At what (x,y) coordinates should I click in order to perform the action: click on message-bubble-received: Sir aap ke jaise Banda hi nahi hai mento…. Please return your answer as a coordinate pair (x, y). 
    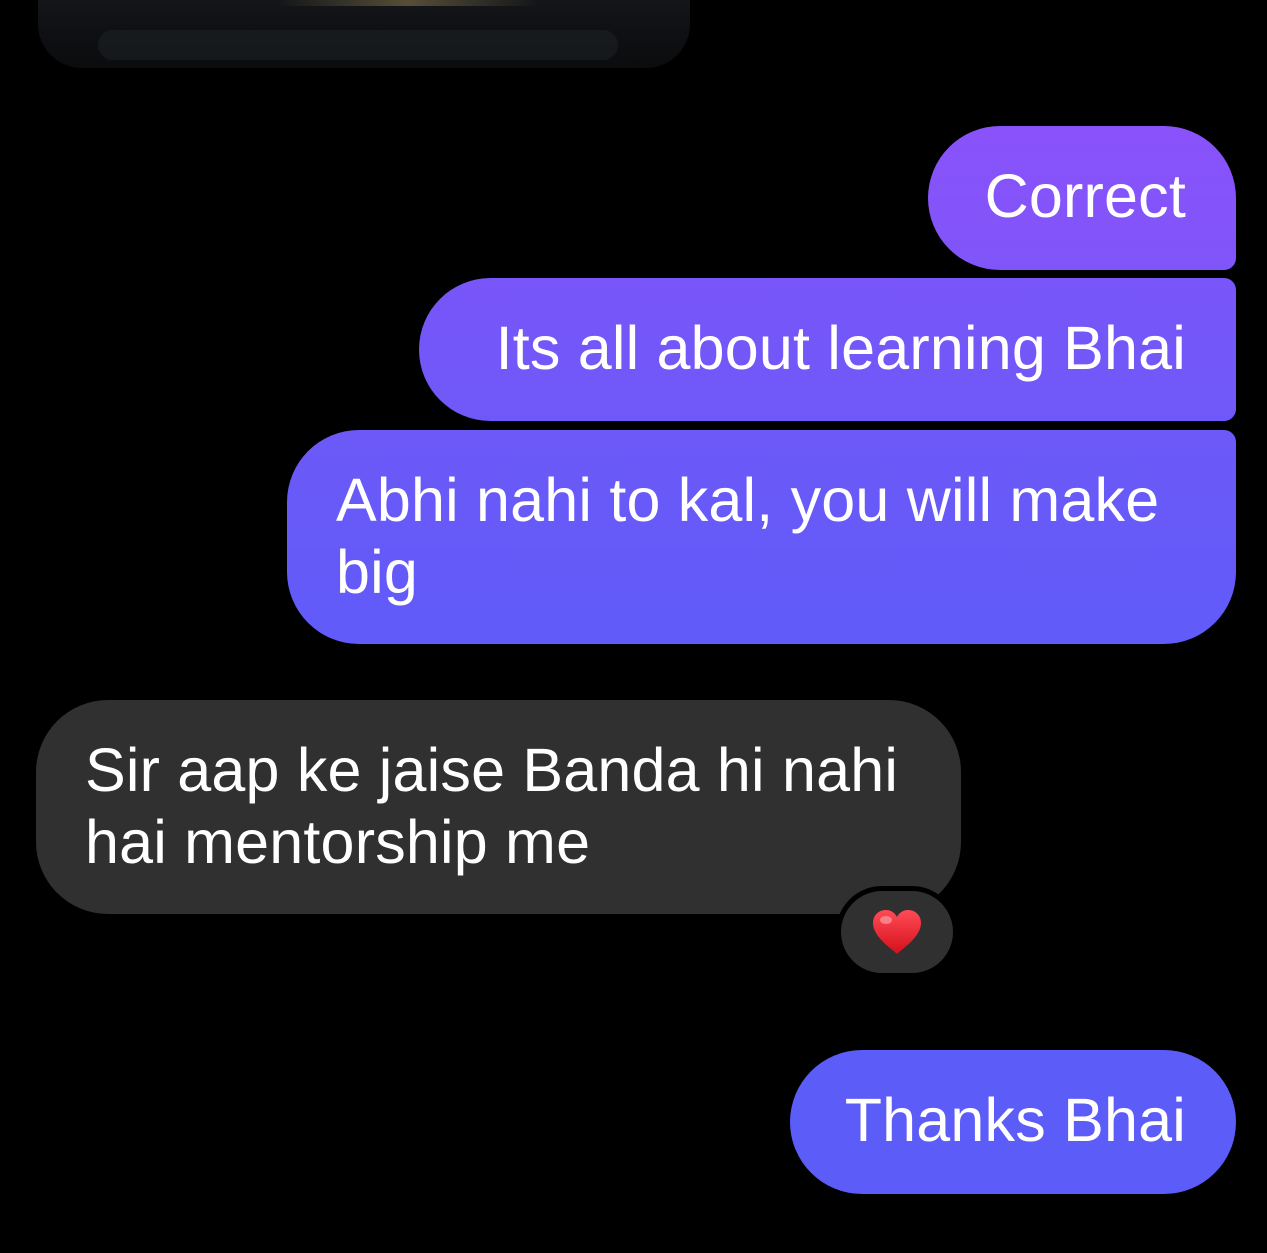
    Looking at the image, I should click on (498, 807).